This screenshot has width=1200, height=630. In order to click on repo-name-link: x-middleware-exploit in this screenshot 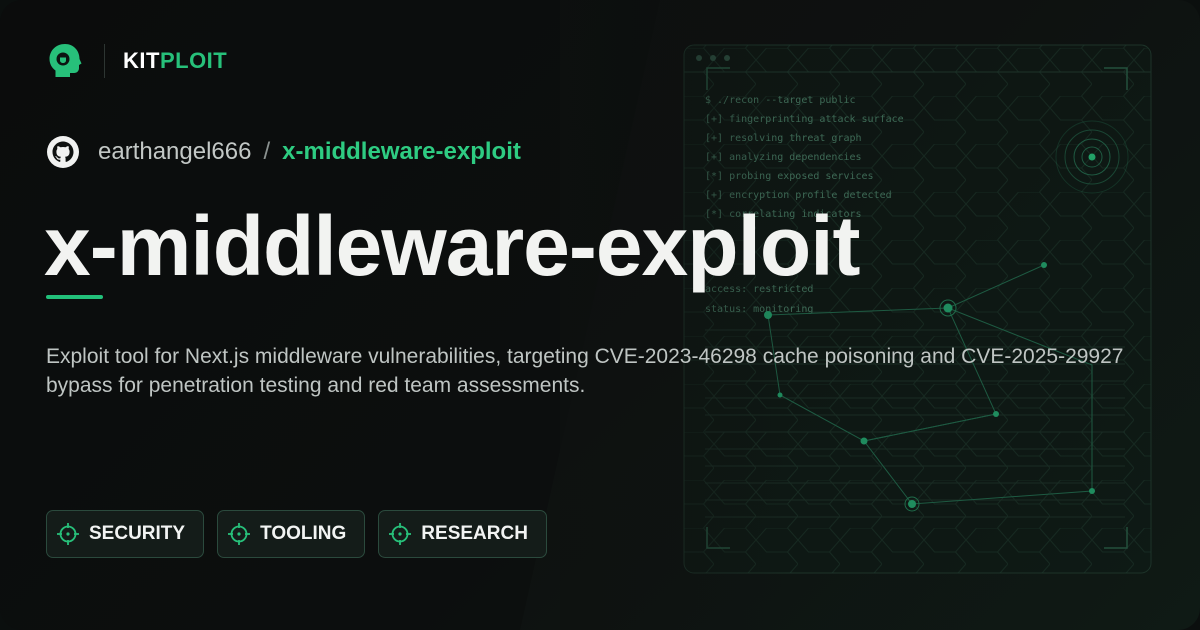, I will do `click(401, 152)`.